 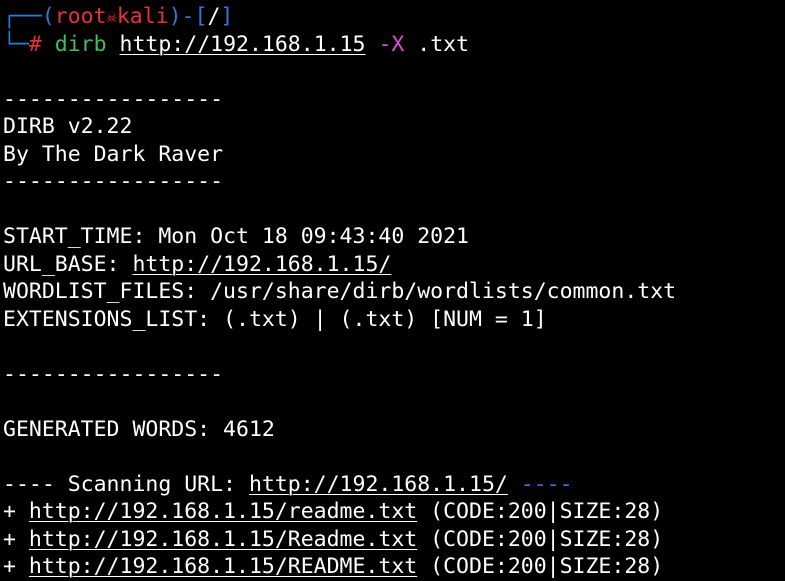 What do you see at coordinates (80, 16) in the screenshot?
I see `prompt-user: root` at bounding box center [80, 16].